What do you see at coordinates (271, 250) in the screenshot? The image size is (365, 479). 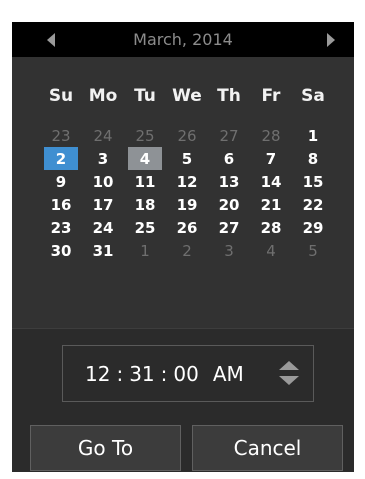 I see `other-month-day-cell: 4` at bounding box center [271, 250].